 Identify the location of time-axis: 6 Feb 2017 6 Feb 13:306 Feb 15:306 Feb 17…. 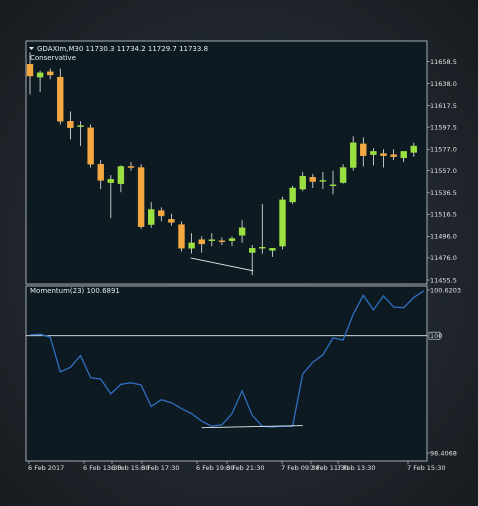
(237, 466).